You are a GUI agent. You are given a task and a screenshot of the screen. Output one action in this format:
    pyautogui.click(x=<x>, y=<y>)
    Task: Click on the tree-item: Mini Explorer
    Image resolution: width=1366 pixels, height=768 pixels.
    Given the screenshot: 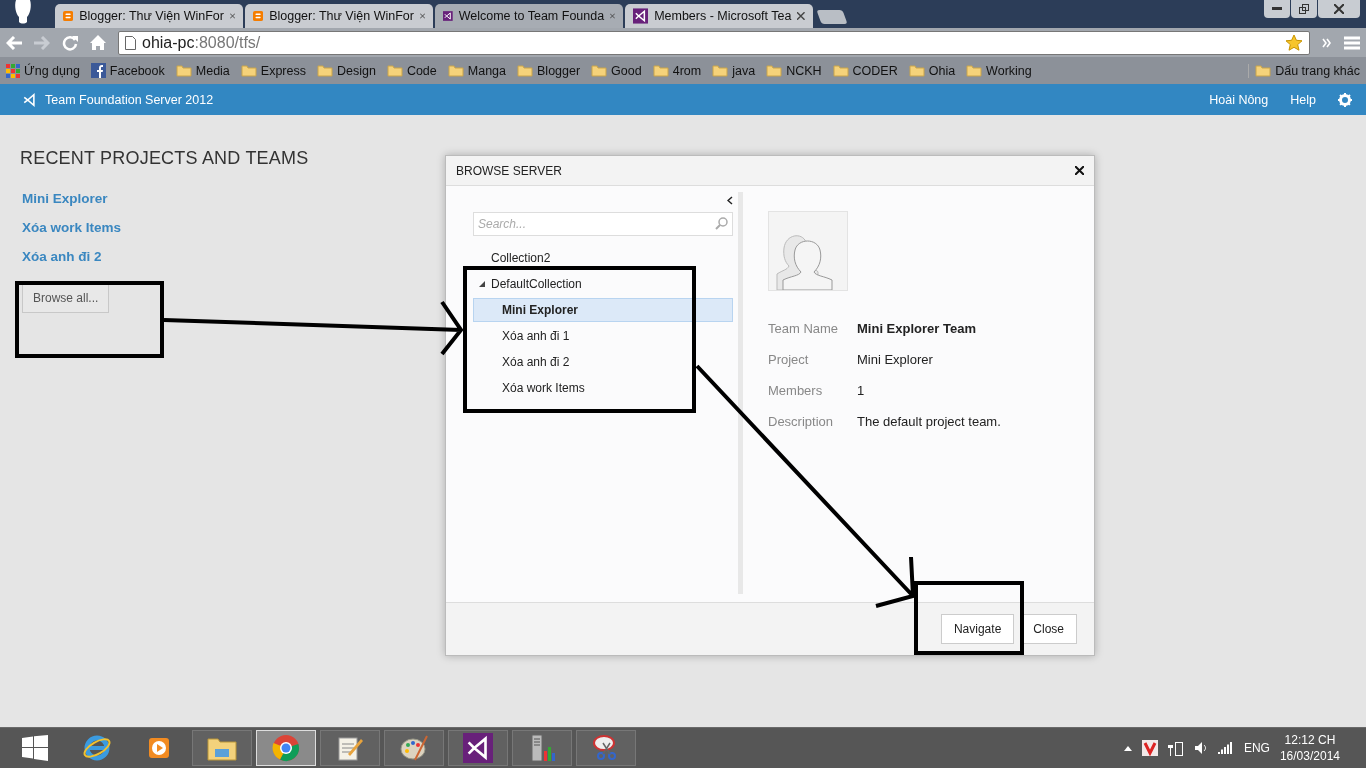 What is the action you would take?
    pyautogui.click(x=603, y=310)
    